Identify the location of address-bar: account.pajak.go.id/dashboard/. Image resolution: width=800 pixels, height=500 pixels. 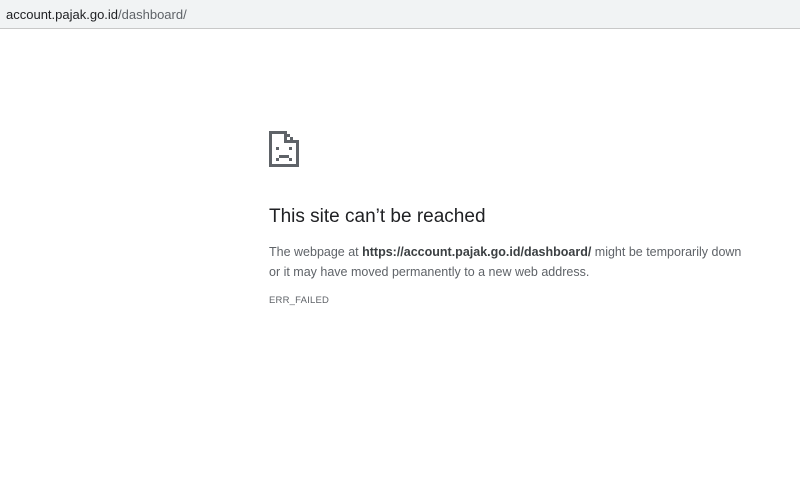
(400, 14).